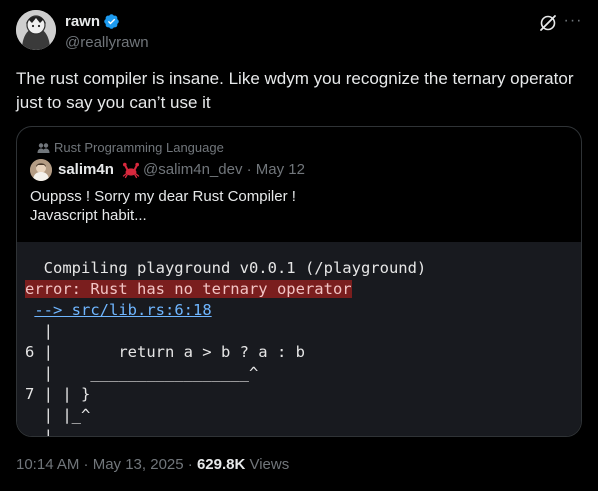 Image resolution: width=598 pixels, height=491 pixels. What do you see at coordinates (142, 373) in the screenshot?
I see `code-line-underline: | _________________^` at bounding box center [142, 373].